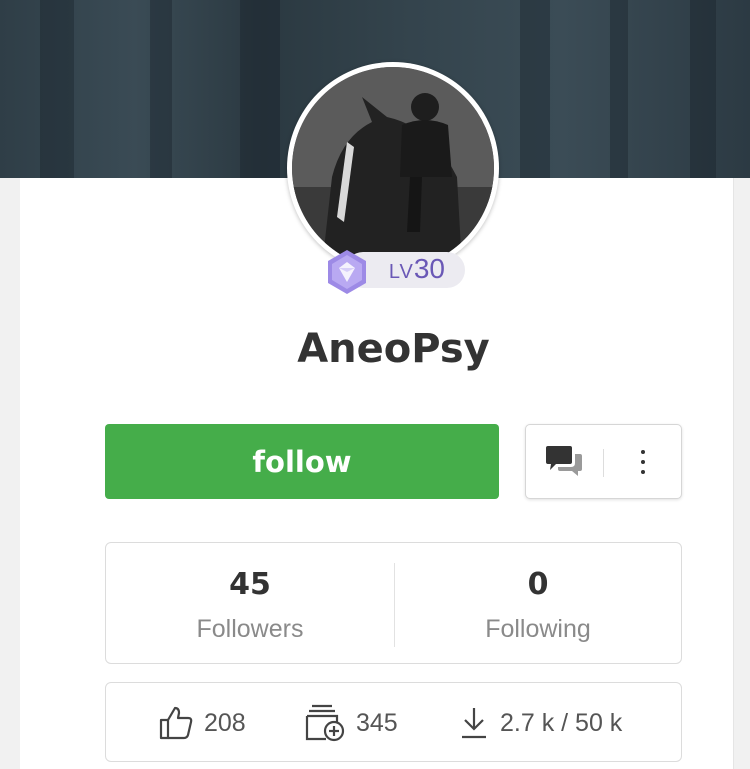 The width and height of the screenshot is (750, 769). I want to click on downloads-count: 2.7 k / 50 k, so click(561, 722).